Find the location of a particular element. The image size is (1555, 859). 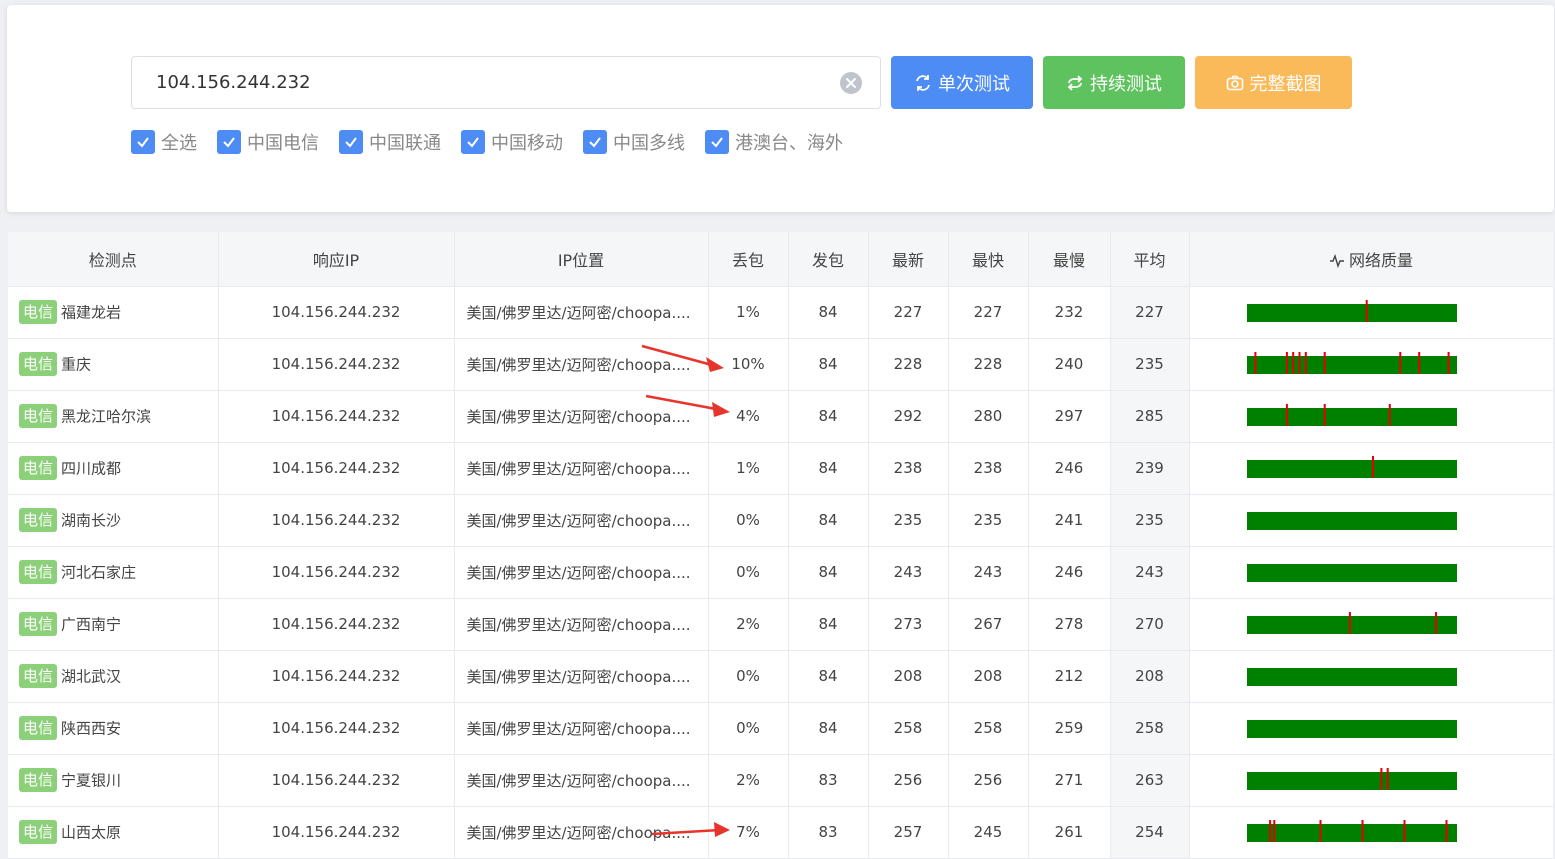

isp-filters: 全选 中国电信 中国联通 中国移动 中国多线 港澳台、海外 is located at coordinates (497, 142).